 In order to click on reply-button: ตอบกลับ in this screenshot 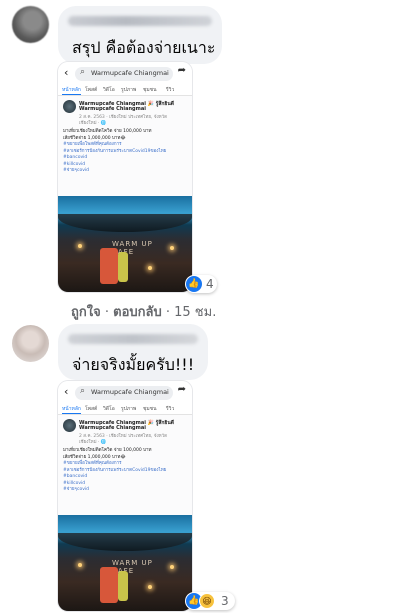, I will do `click(137, 312)`.